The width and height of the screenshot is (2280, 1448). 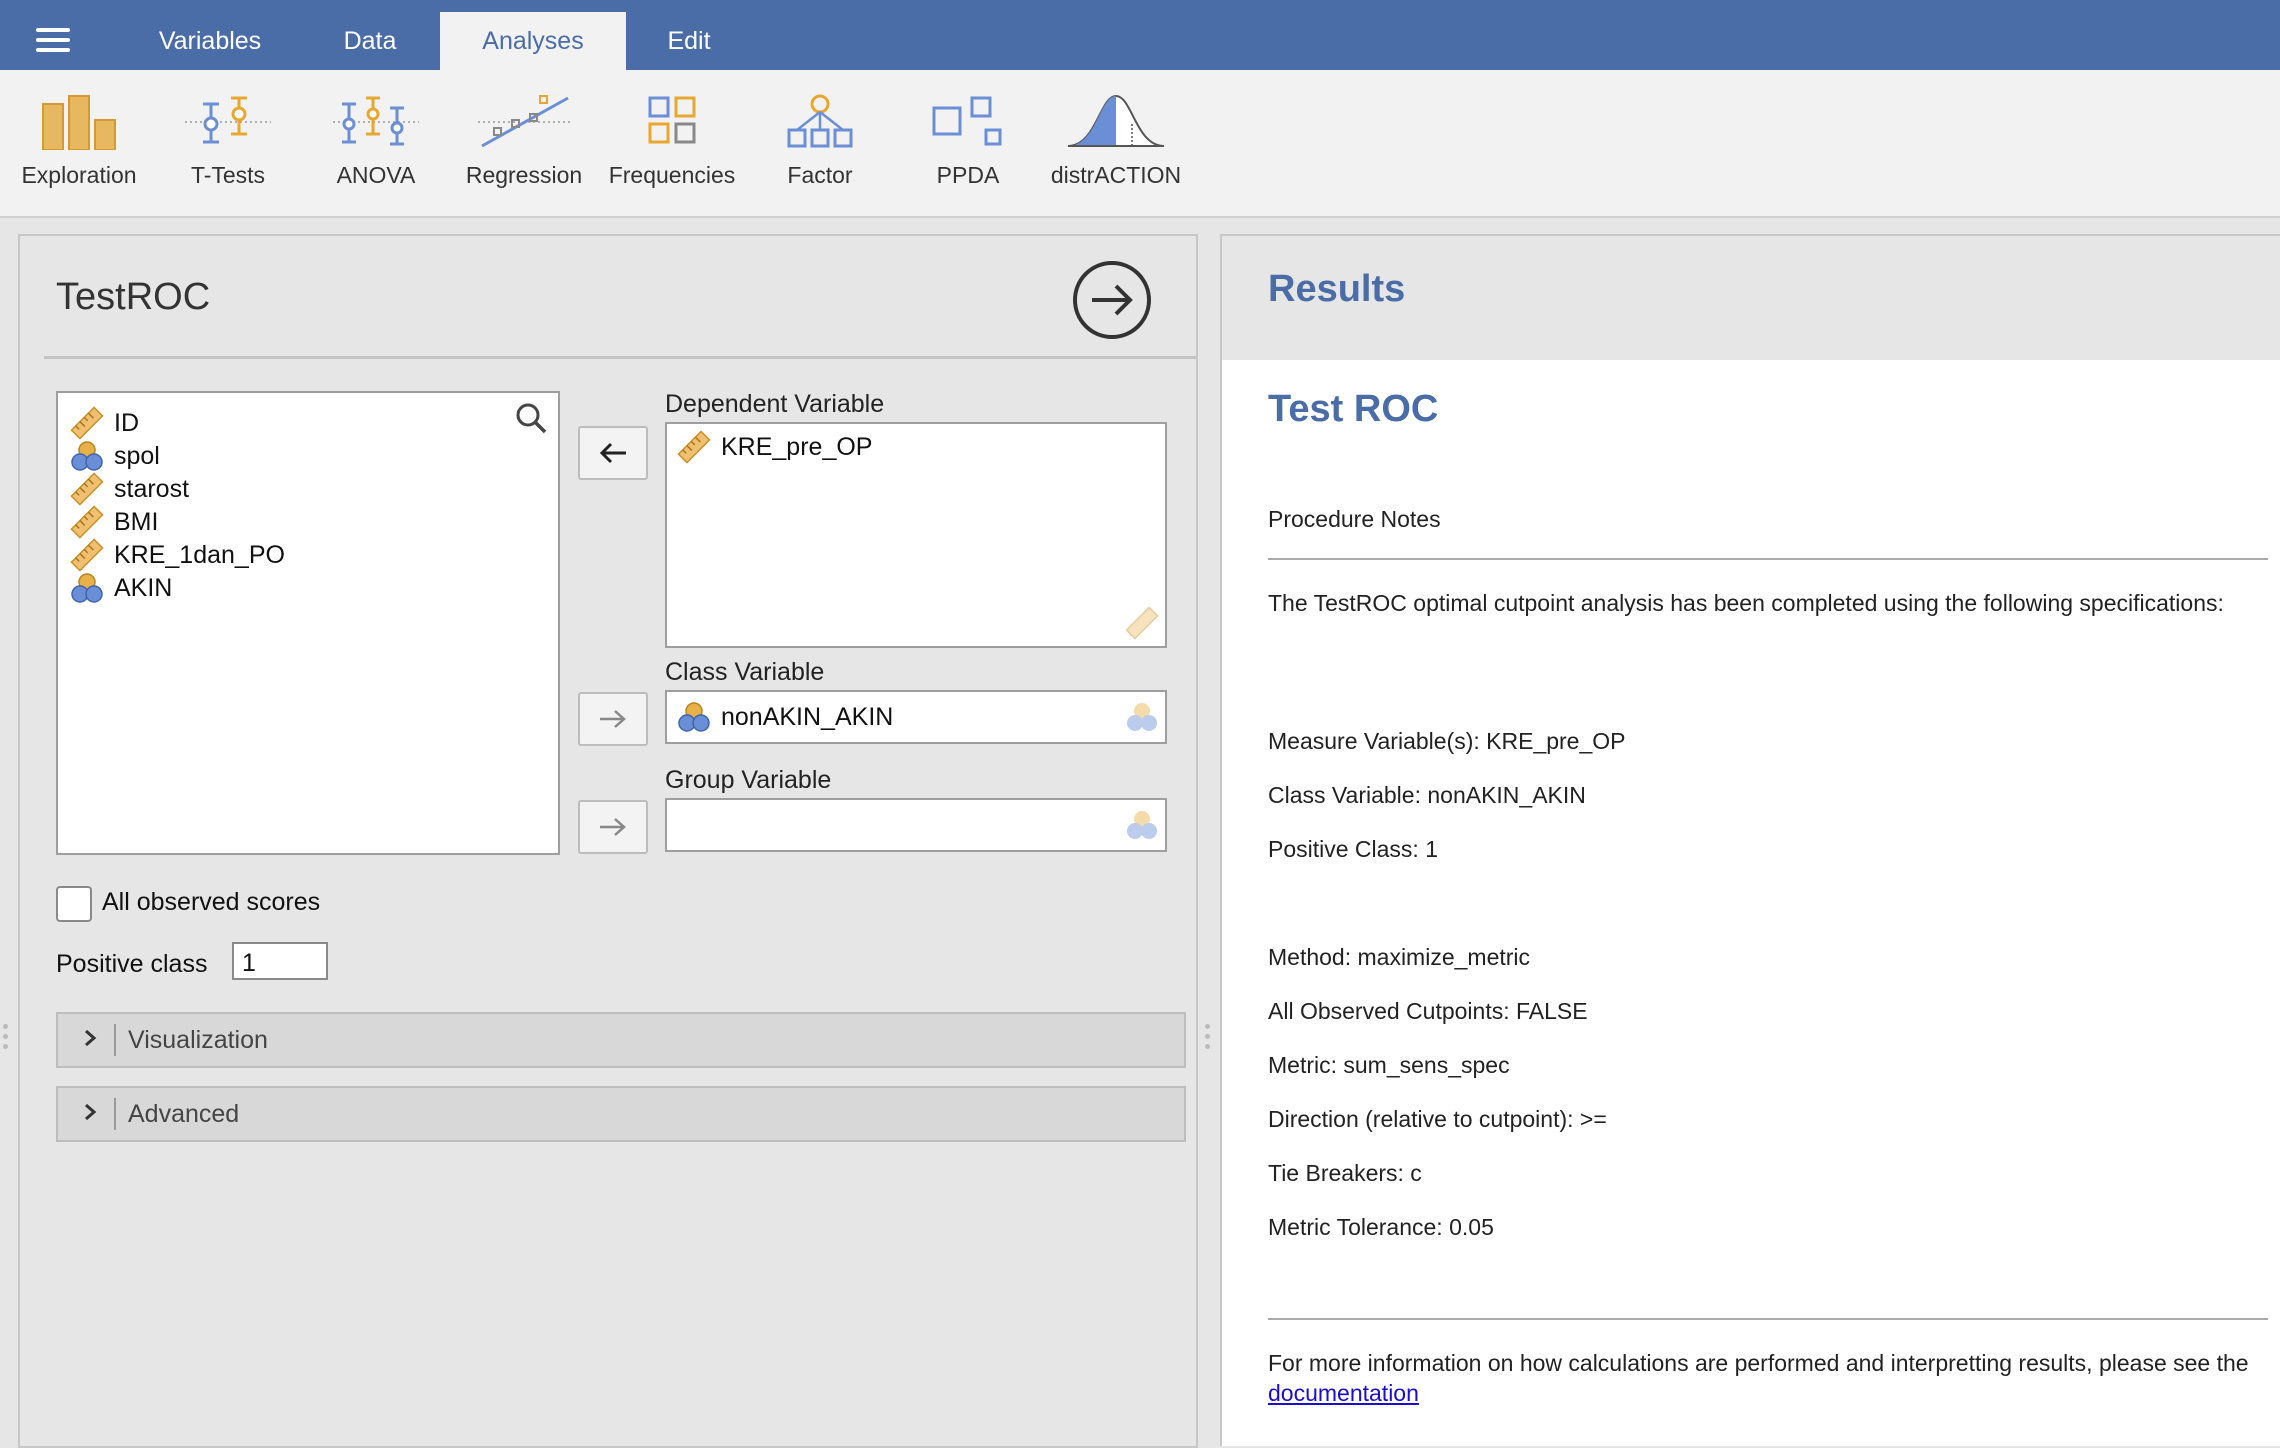 What do you see at coordinates (1399, 957) in the screenshot?
I see `note-line: Method: maximize_metric` at bounding box center [1399, 957].